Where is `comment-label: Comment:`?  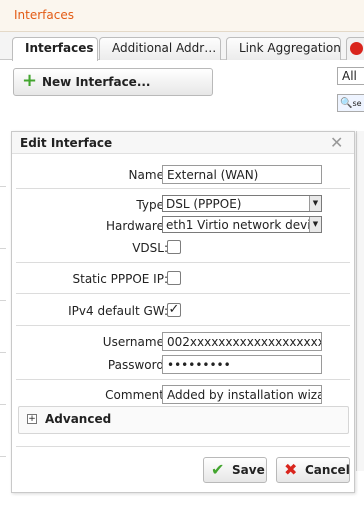 comment-label: Comment: is located at coordinates (136, 395).